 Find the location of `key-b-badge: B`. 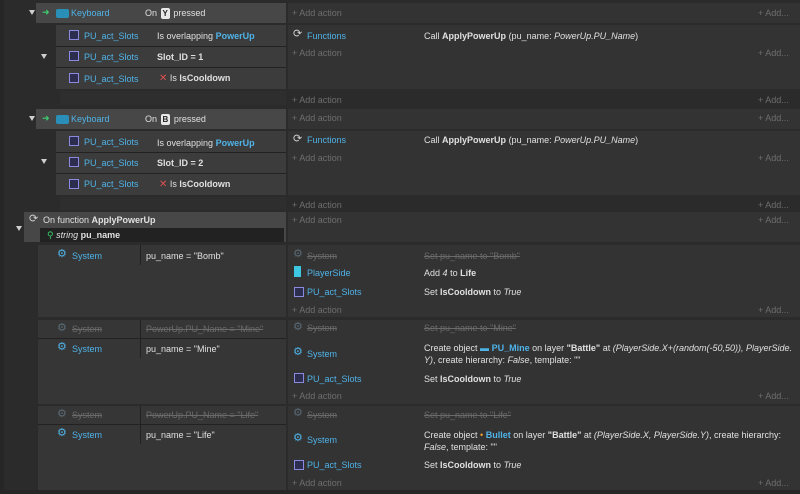

key-b-badge: B is located at coordinates (165, 119).